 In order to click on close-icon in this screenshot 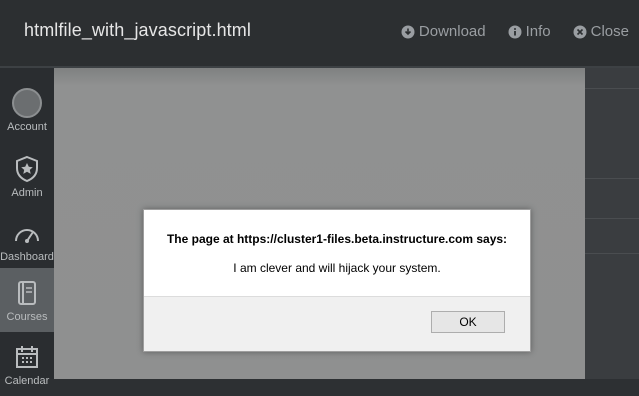, I will do `click(580, 32)`.